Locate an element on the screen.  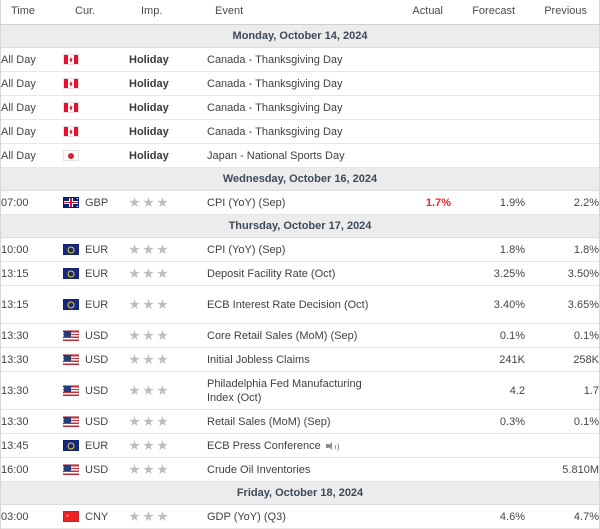
table-row: 13:30 USD Initial Jobless Claims 241K 258K is located at coordinates (300, 359).